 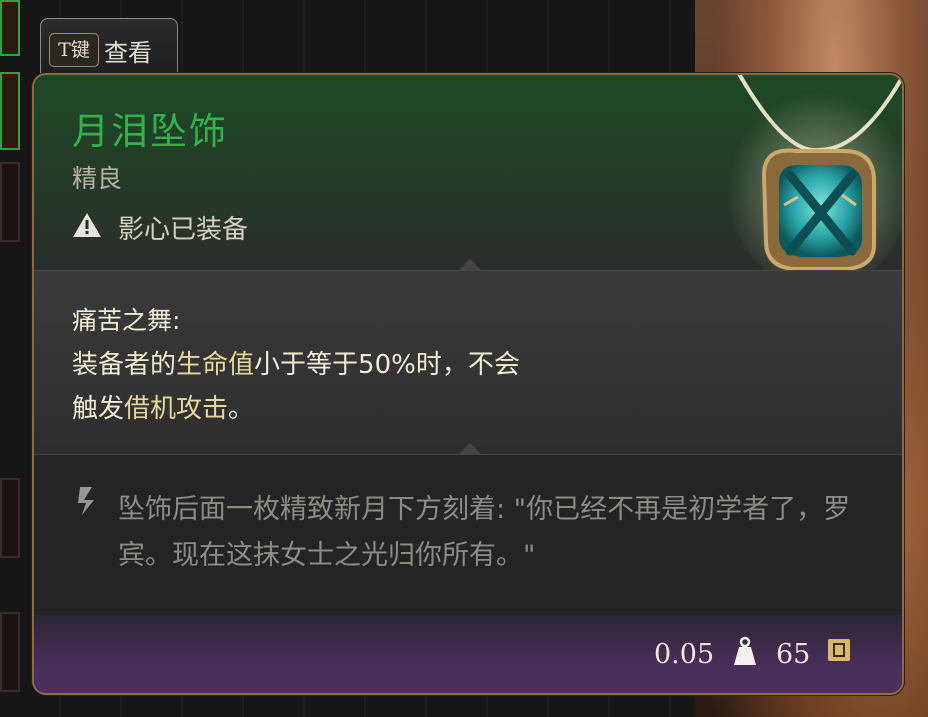 I want to click on tooltip-footer: 0.05 65, so click(x=468, y=654).